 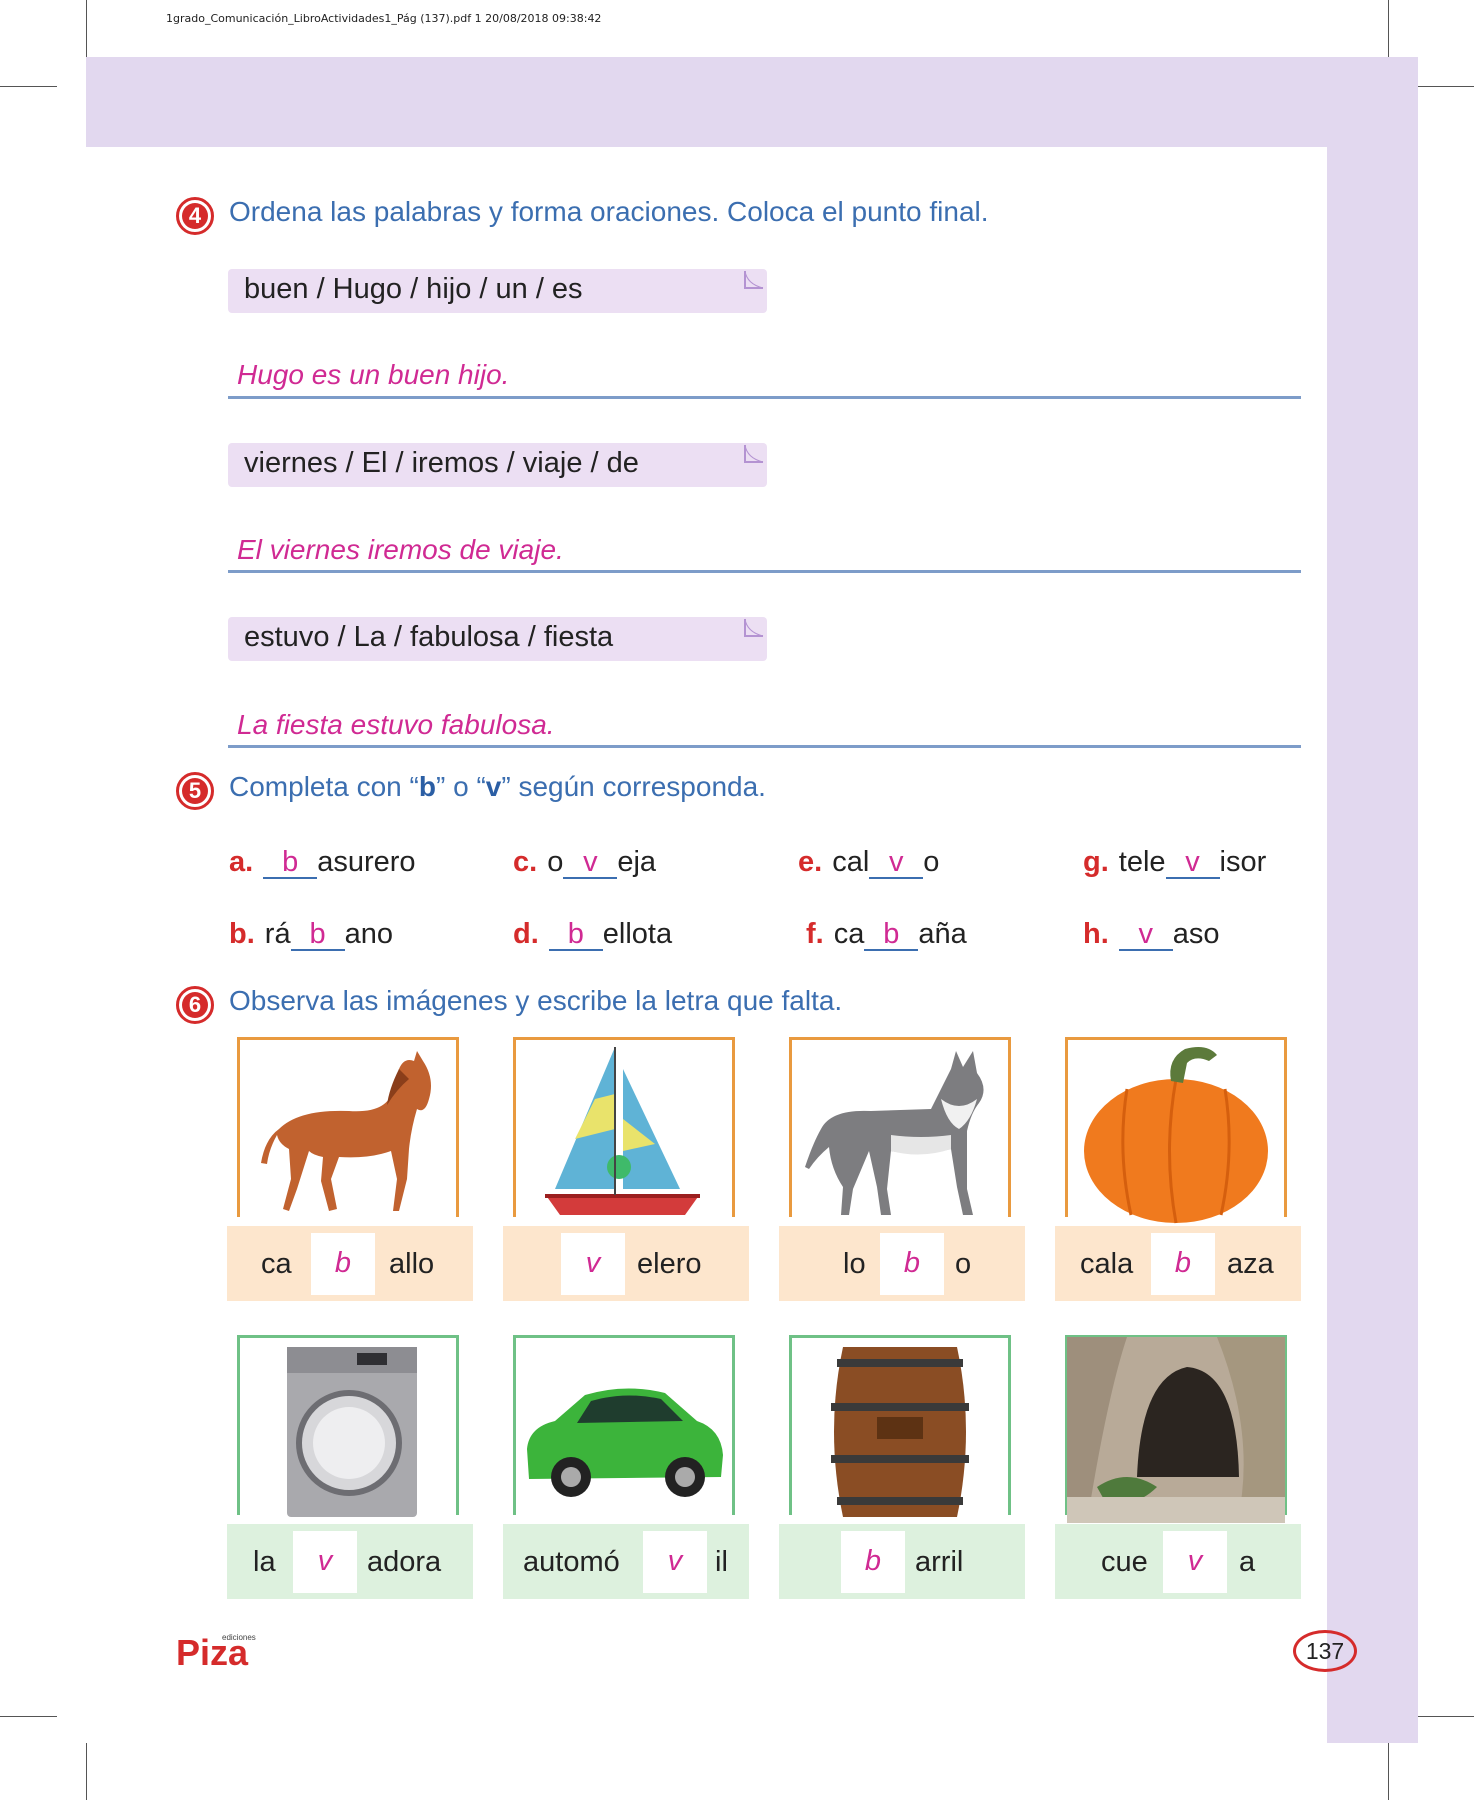 I want to click on word-band: cue v a, so click(x=1178, y=1561).